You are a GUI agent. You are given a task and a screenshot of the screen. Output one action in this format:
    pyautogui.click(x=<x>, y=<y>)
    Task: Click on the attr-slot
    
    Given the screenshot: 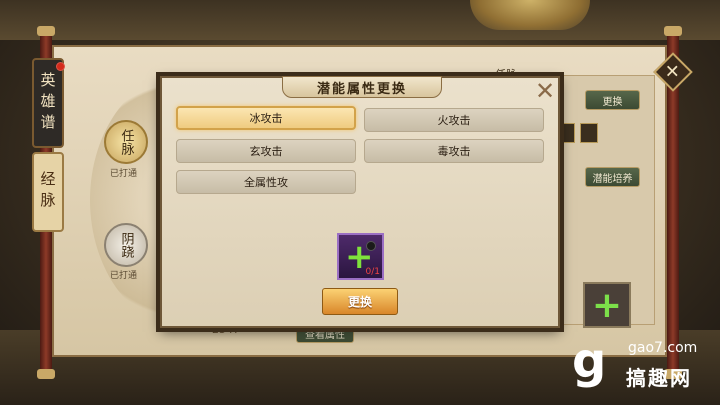 What is the action you would take?
    pyautogui.click(x=589, y=133)
    